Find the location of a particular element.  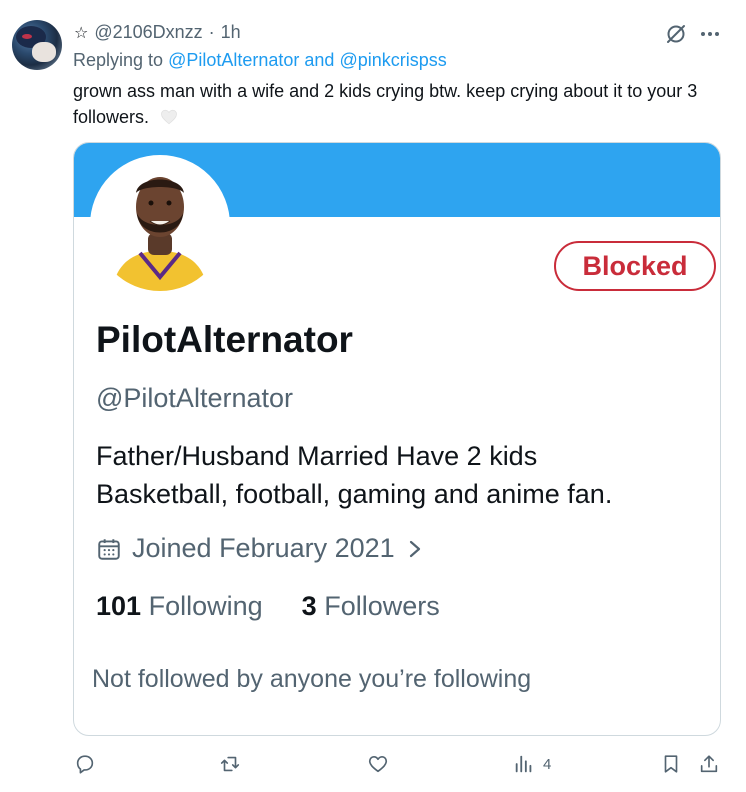

author-handle: @2106Dxnzz is located at coordinates (148, 32).